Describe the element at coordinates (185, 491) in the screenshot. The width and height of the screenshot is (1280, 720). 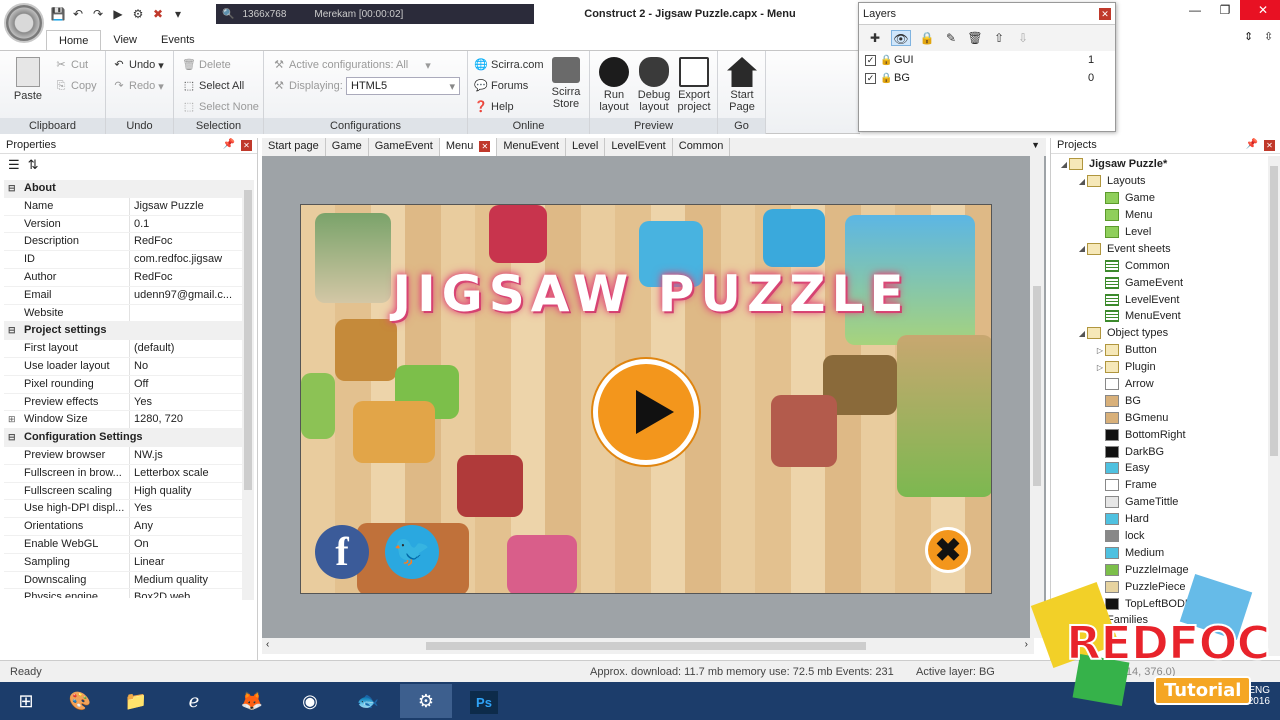
I see `property-value: High quality` at that location.